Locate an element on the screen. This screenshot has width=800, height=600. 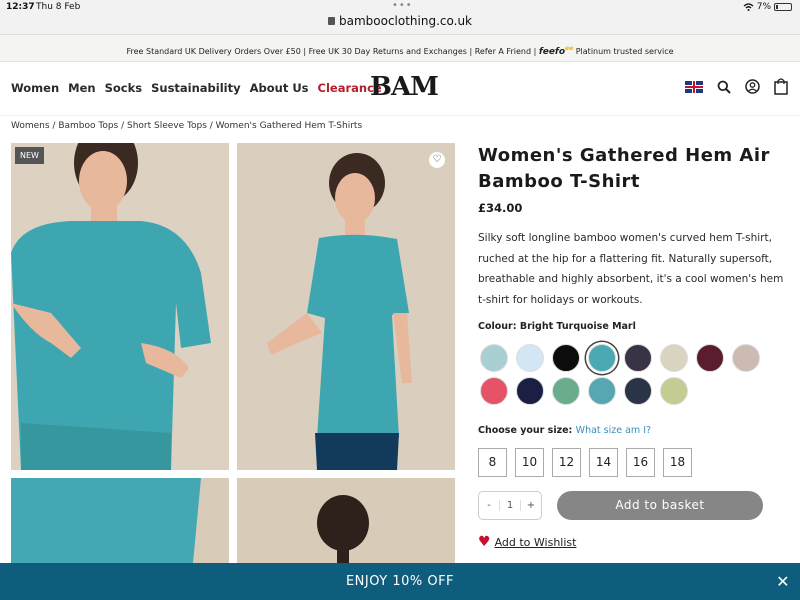
new-badge: NEW is located at coordinates (29, 155).